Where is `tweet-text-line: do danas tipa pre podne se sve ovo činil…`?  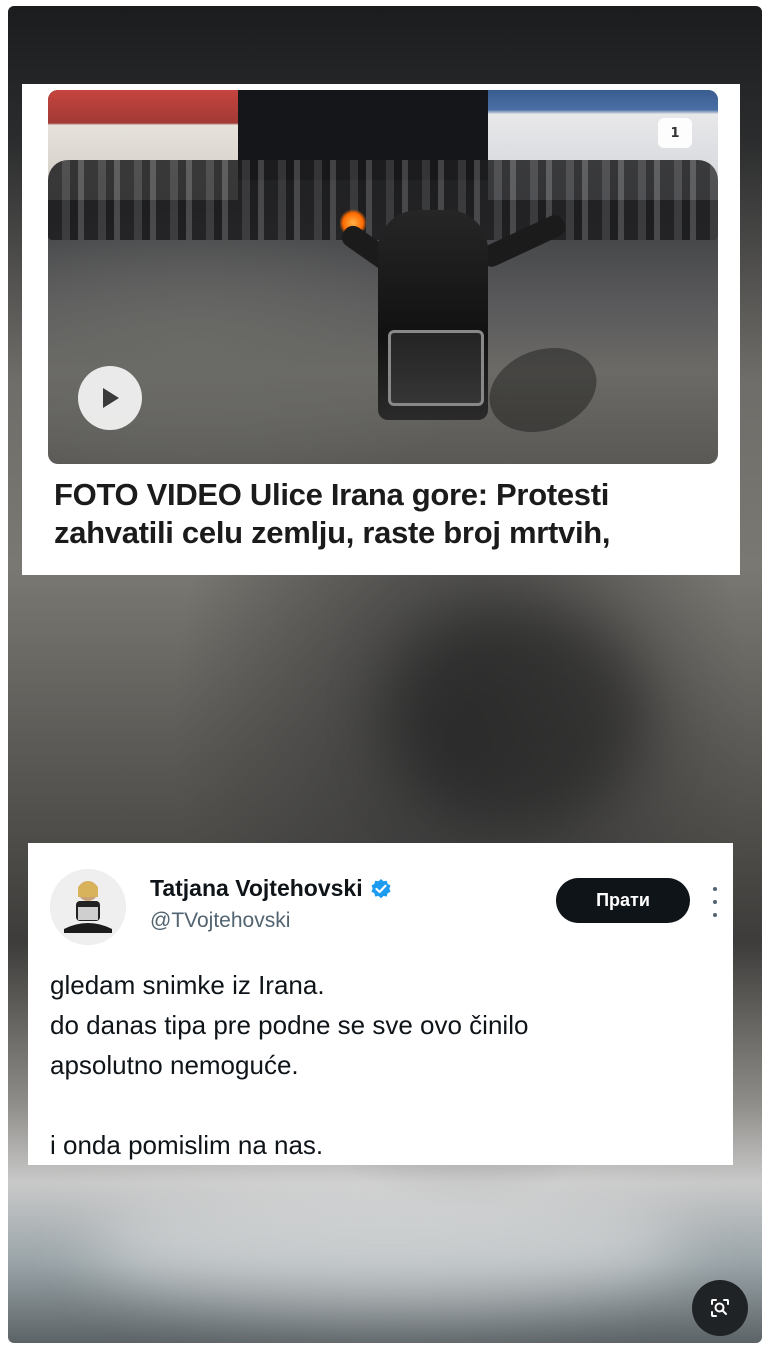 tweet-text-line: do danas tipa pre podne se sve ovo činil… is located at coordinates (289, 1025).